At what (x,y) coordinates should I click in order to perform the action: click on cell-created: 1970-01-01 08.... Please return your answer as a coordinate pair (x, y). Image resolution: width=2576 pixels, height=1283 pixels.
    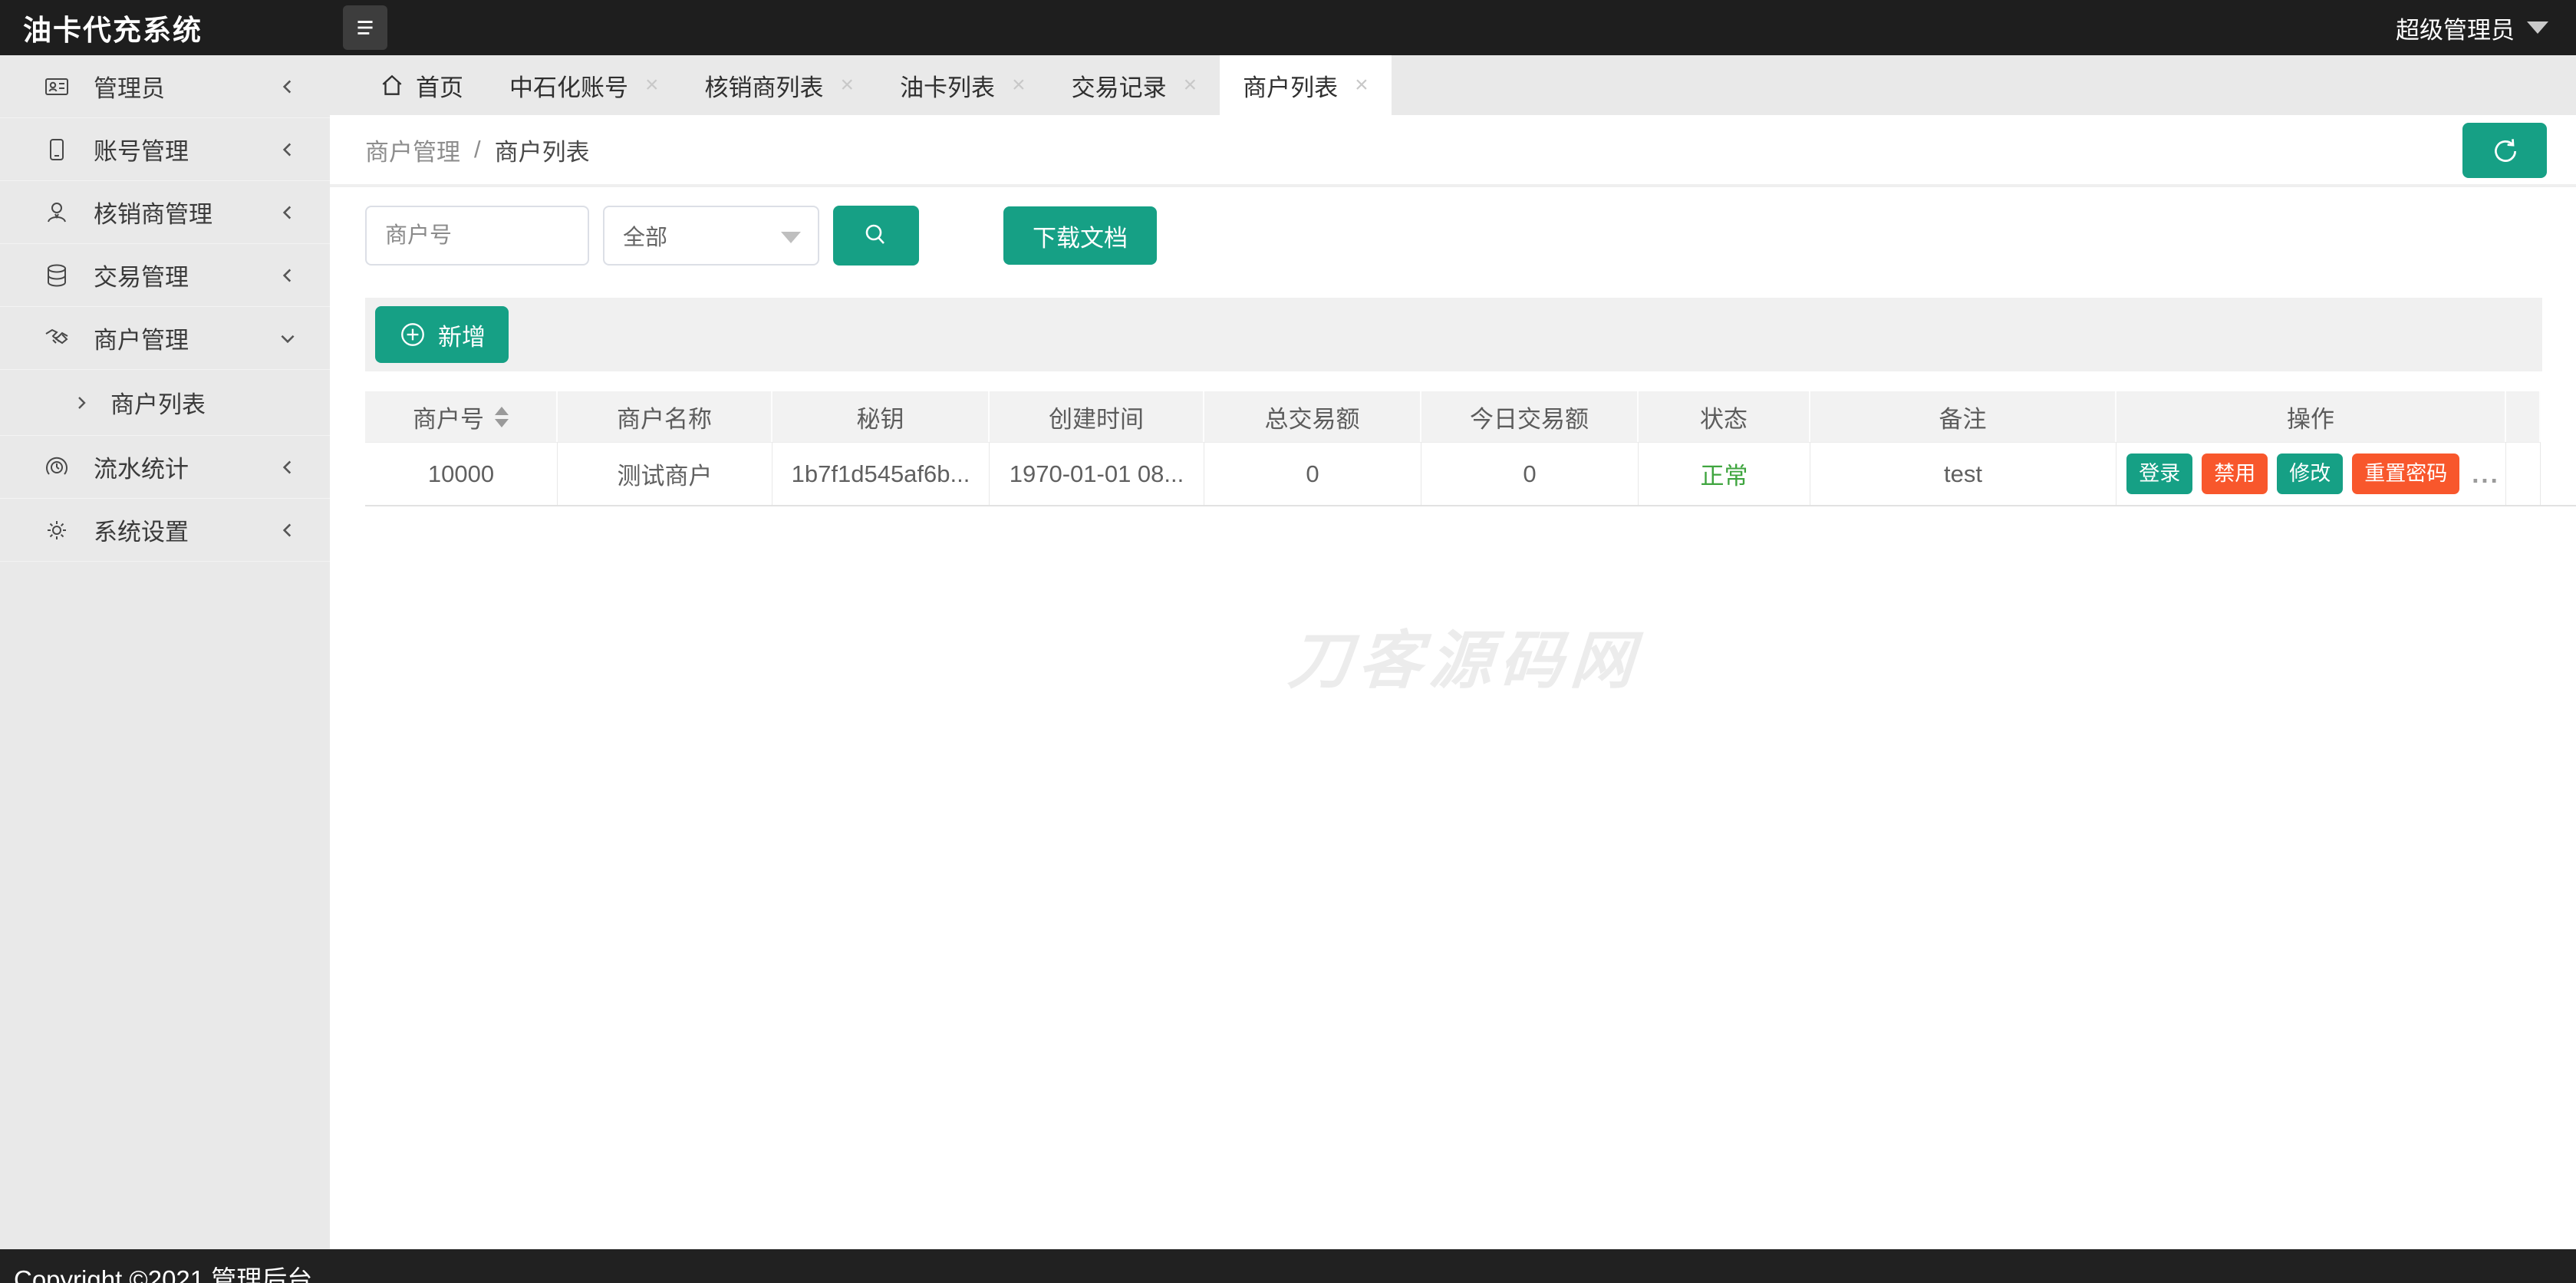
    Looking at the image, I should click on (1097, 474).